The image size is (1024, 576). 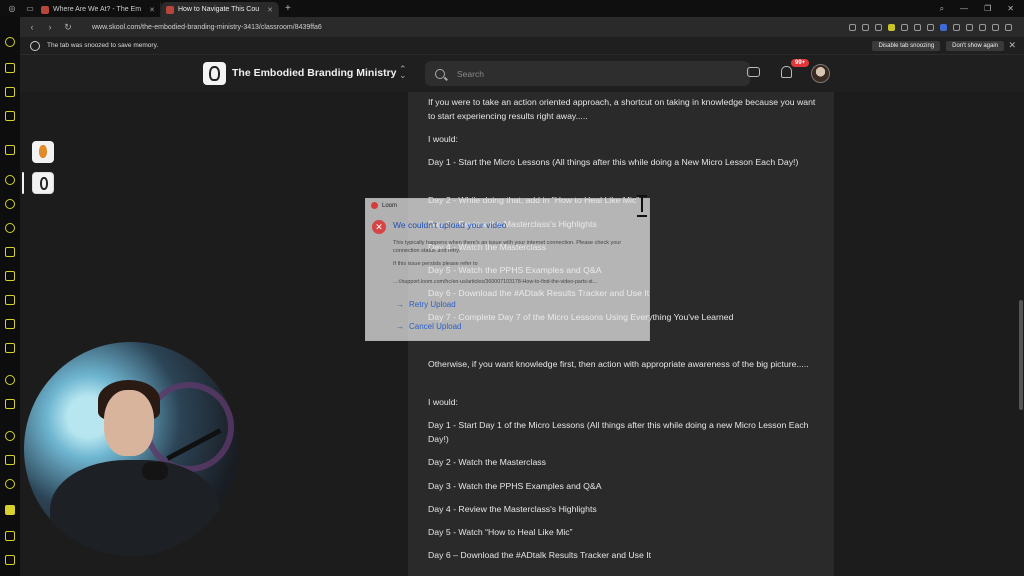 I want to click on lesson-paragraph: Day 5 - Watch “How to Heal Like Mic”, so click(x=500, y=532).